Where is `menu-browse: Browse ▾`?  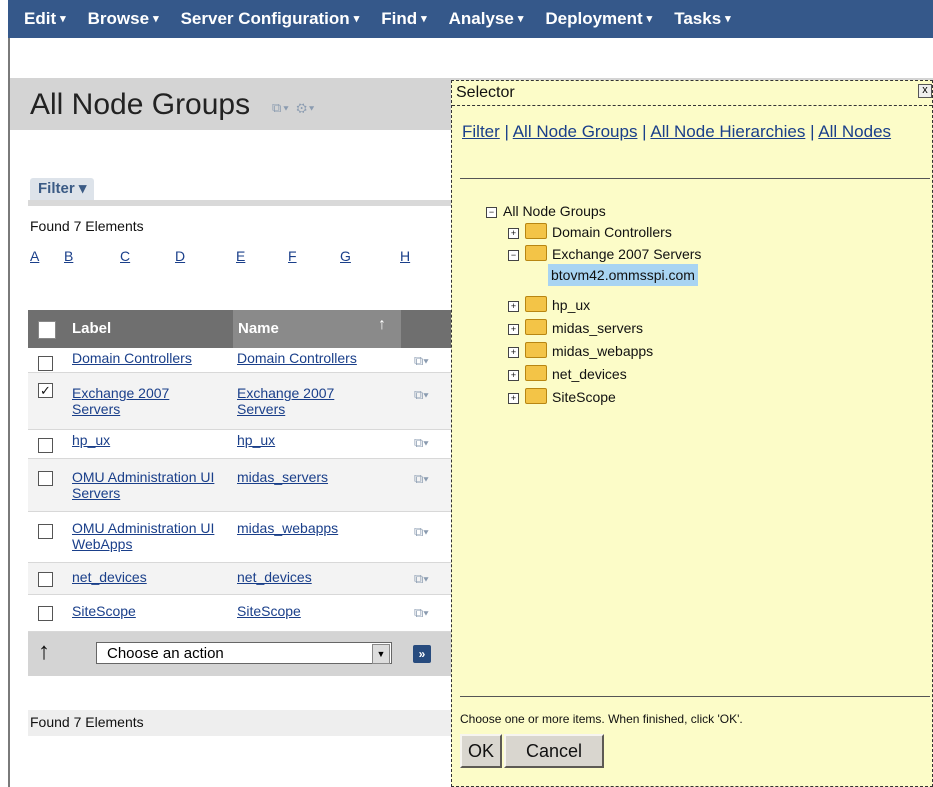 menu-browse: Browse ▾ is located at coordinates (123, 19).